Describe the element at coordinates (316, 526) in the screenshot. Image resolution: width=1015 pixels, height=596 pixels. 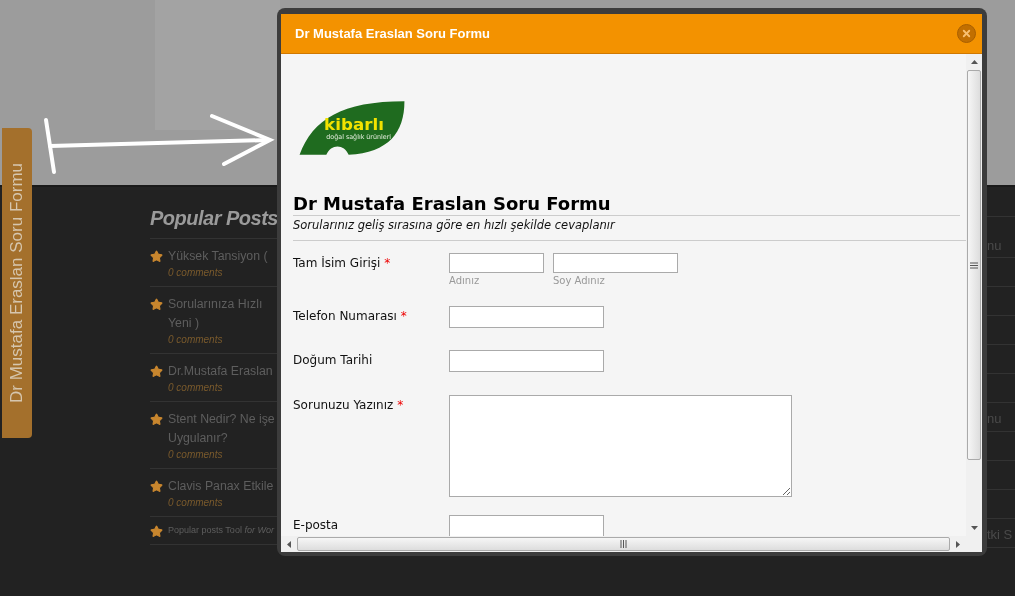
I see `field-label: E-posta` at that location.